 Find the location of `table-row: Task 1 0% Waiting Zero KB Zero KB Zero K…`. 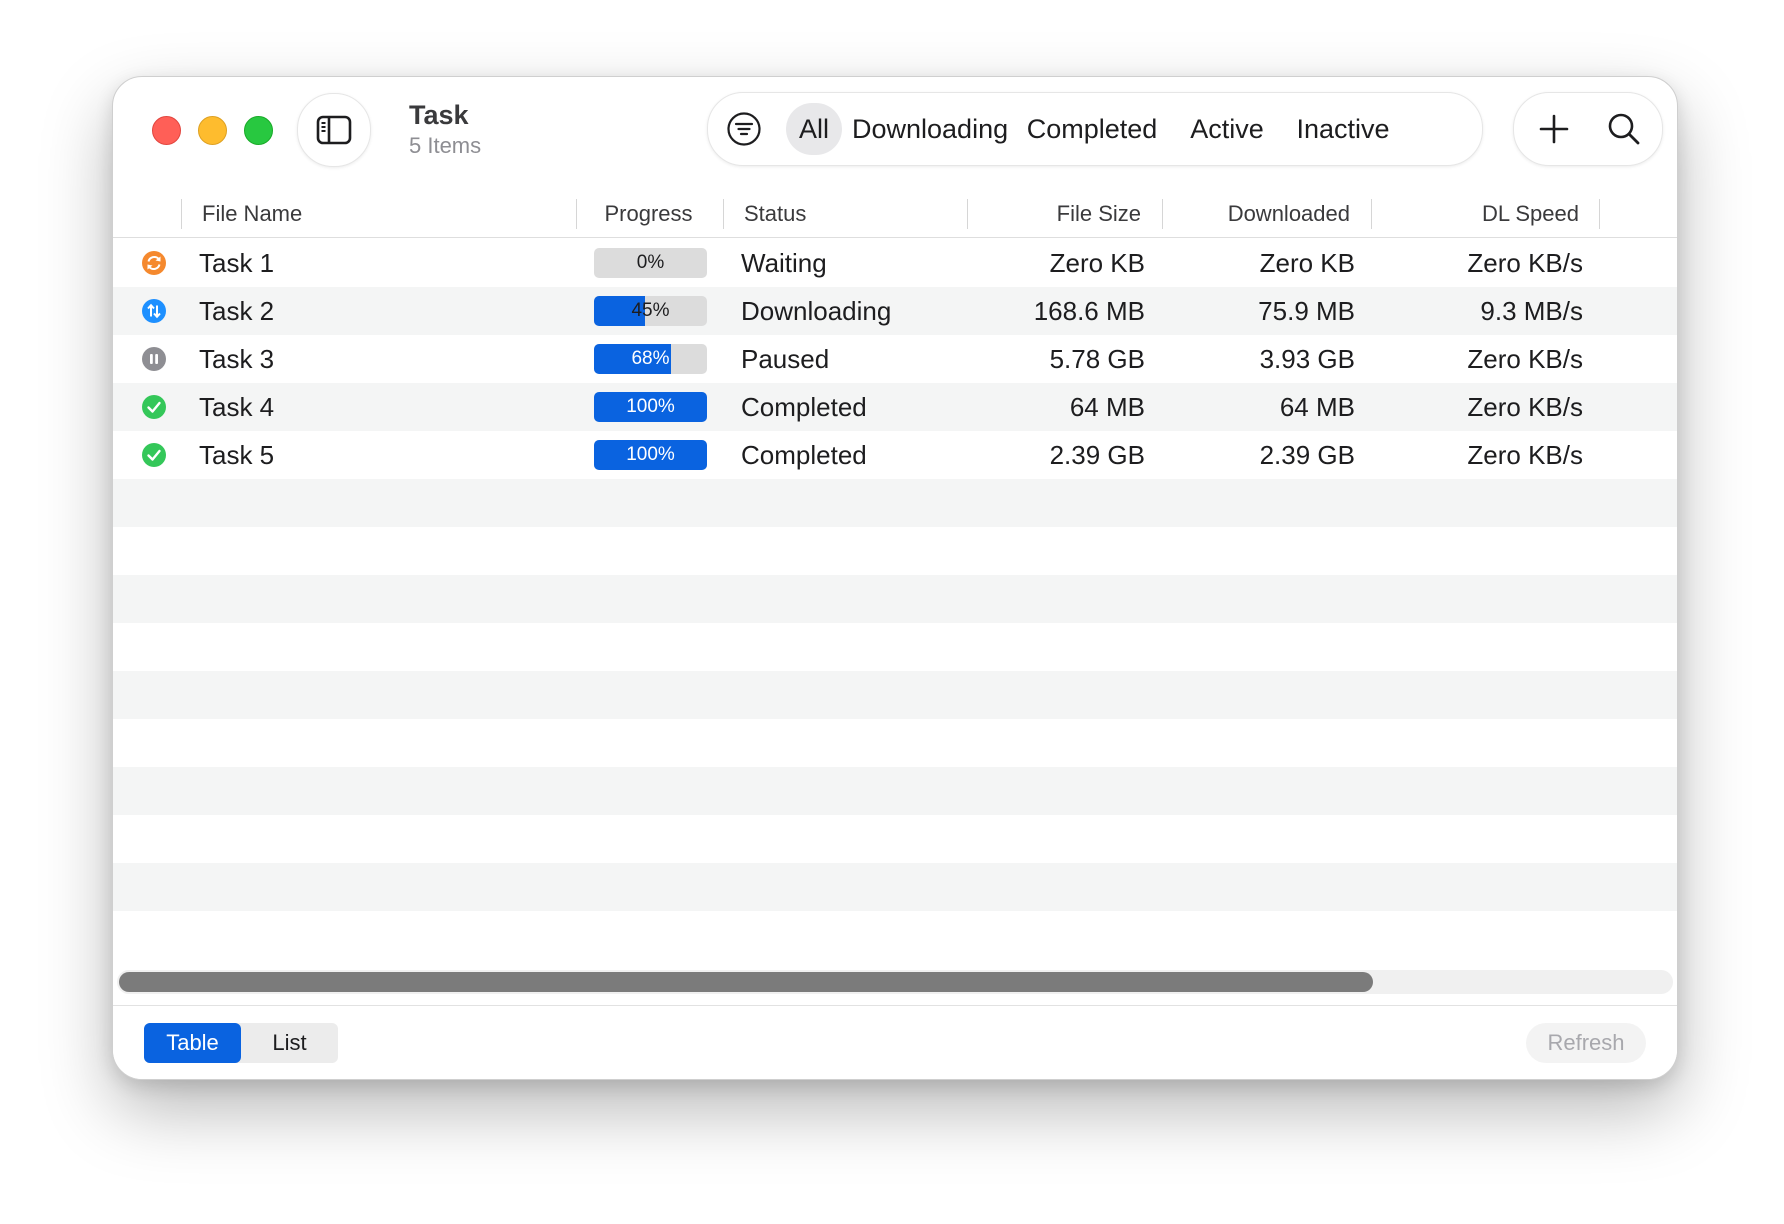

table-row: Task 1 0% Waiting Zero KB Zero KB Zero K… is located at coordinates (895, 263).